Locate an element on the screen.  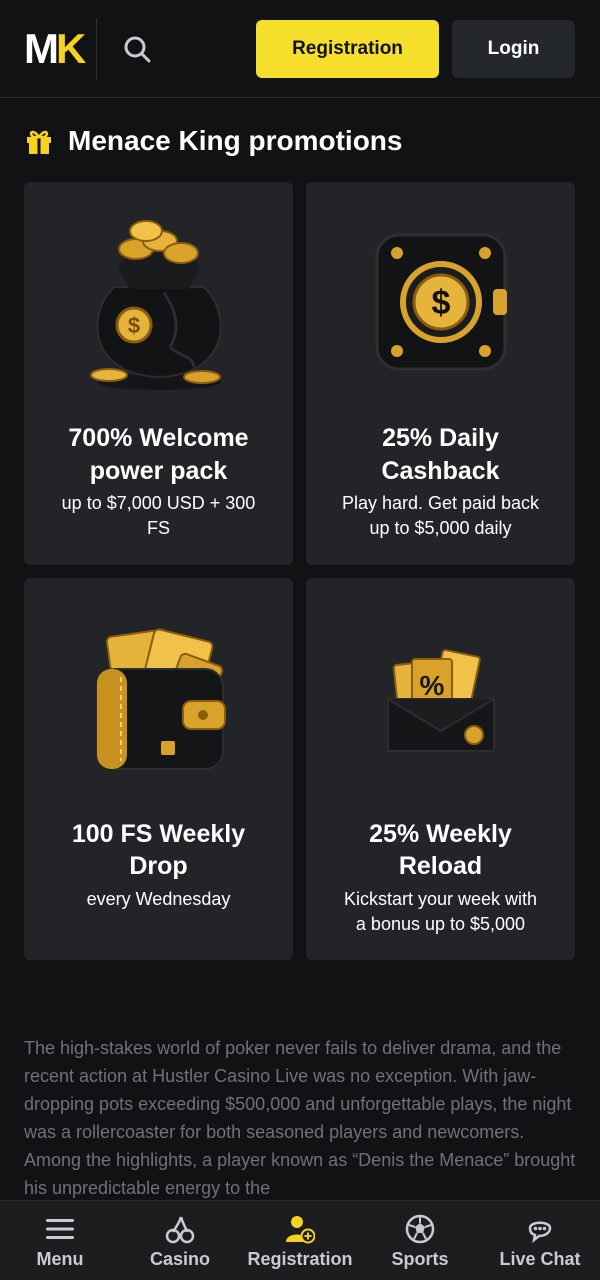
cherries-icon is located at coordinates (180, 1230).